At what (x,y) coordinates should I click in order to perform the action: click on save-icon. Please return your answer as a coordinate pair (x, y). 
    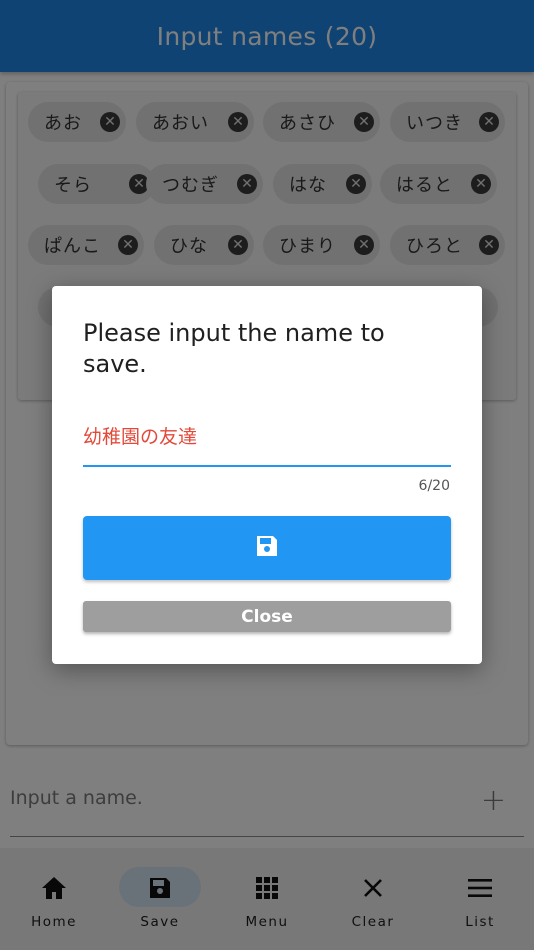
    Looking at the image, I should click on (267, 548).